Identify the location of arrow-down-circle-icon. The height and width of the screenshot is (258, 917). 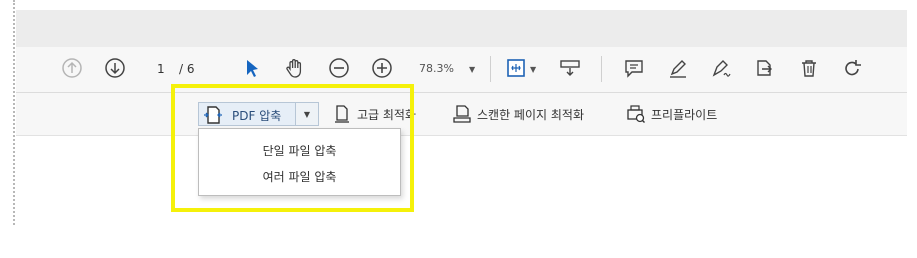
(115, 68).